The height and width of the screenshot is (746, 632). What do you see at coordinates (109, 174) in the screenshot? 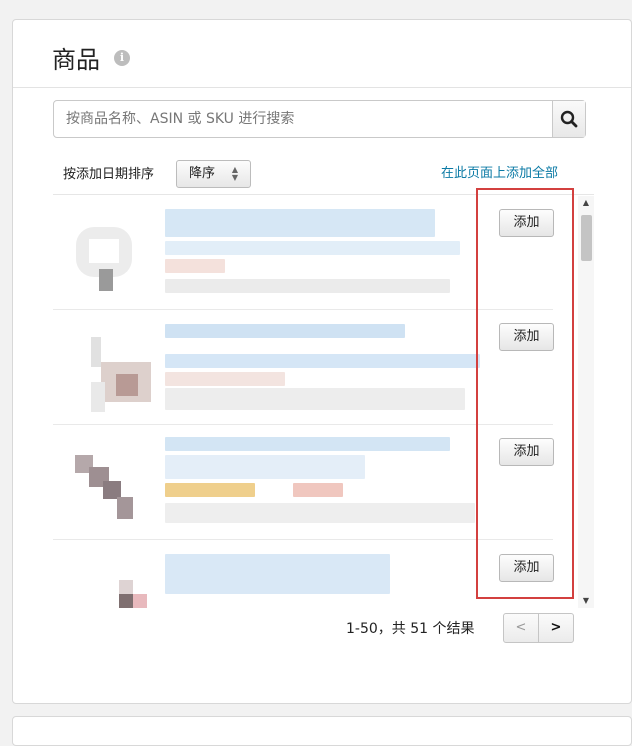
I see `sort-label: 按添加日期排序` at bounding box center [109, 174].